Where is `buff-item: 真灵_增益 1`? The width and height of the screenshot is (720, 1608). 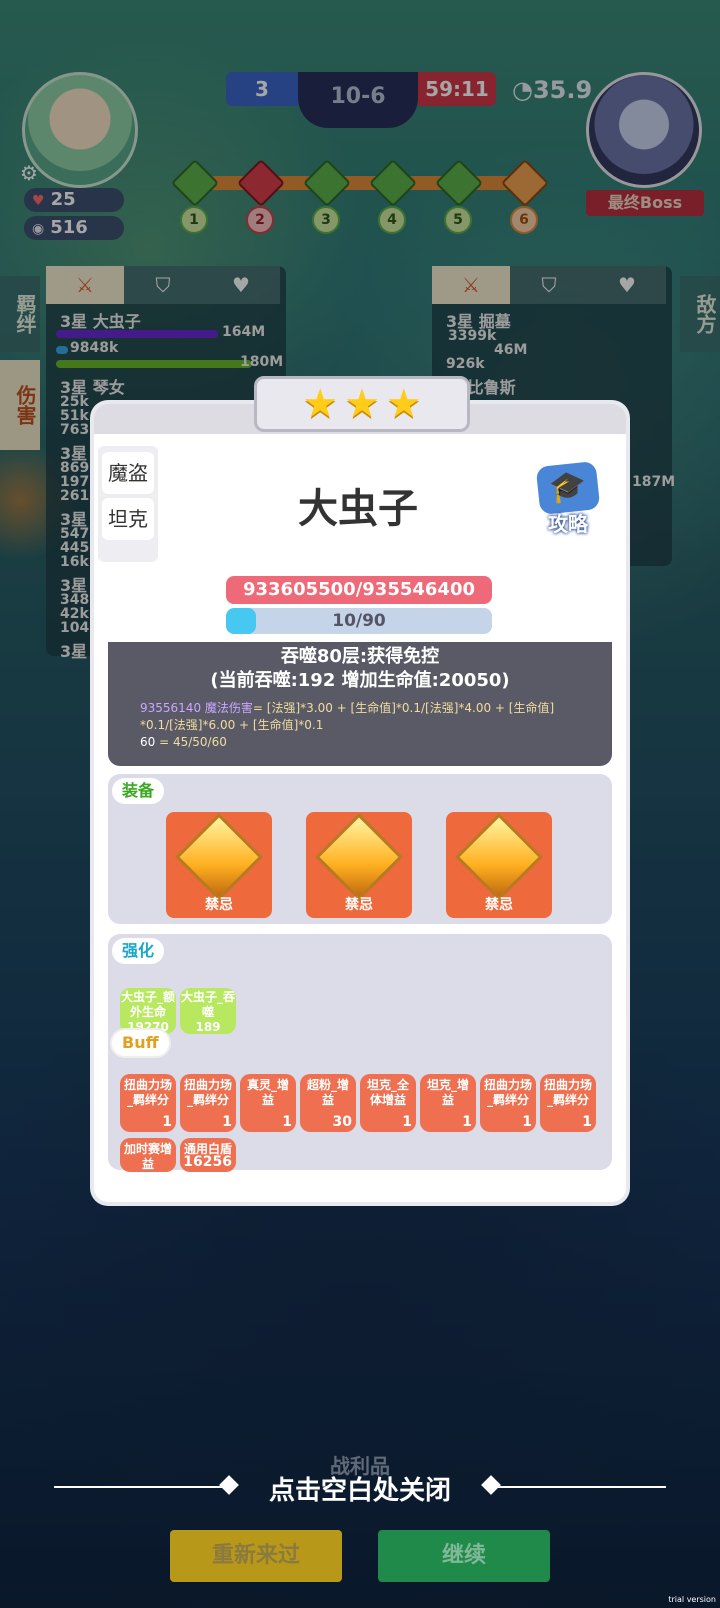 buff-item: 真灵_增益 1 is located at coordinates (268, 1103).